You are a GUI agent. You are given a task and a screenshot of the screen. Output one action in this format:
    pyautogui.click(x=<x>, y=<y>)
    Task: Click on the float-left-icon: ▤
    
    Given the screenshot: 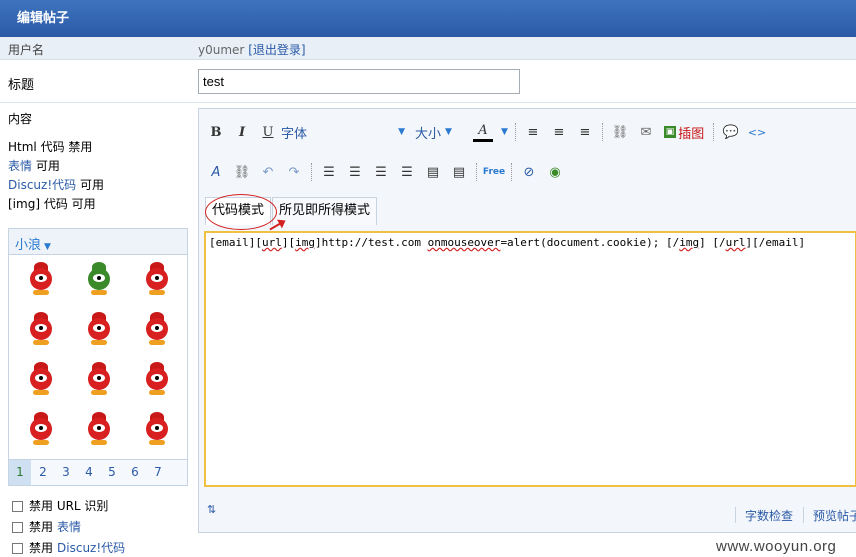 What is the action you would take?
    pyautogui.click(x=433, y=172)
    